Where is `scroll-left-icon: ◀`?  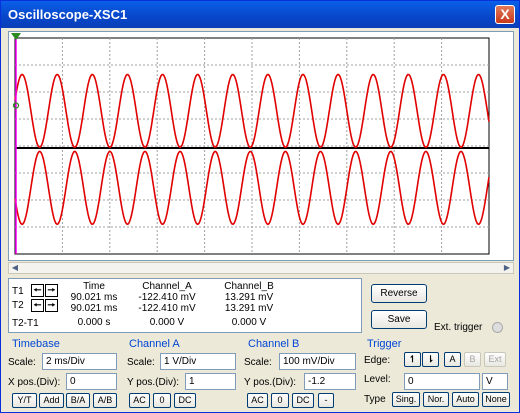 scroll-left-icon: ◀ is located at coordinates (15, 268).